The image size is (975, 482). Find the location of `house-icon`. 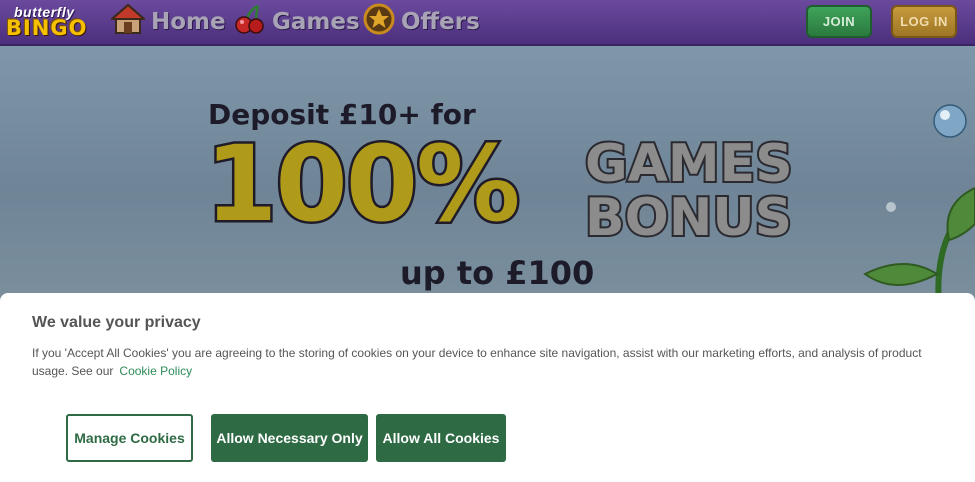

house-icon is located at coordinates (128, 22).